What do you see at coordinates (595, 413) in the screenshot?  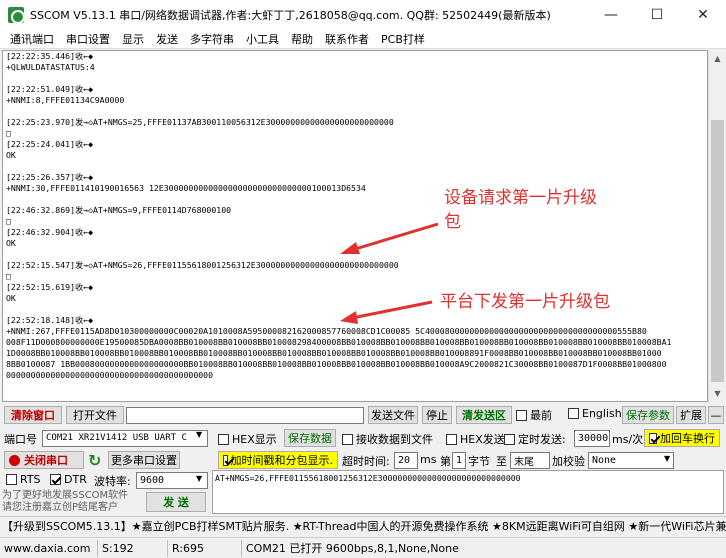 I see `english-checkbox: English` at bounding box center [595, 413].